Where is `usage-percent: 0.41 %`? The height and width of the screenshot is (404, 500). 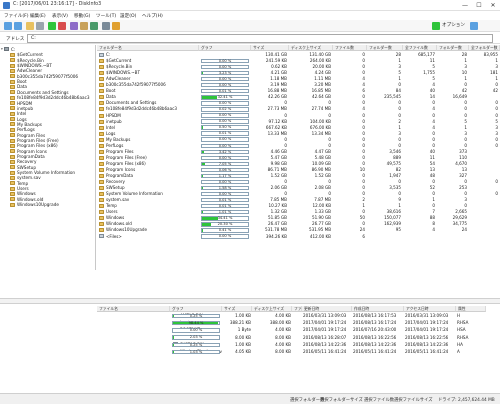 usage-percent: 0.41 % is located at coordinates (225, 230).